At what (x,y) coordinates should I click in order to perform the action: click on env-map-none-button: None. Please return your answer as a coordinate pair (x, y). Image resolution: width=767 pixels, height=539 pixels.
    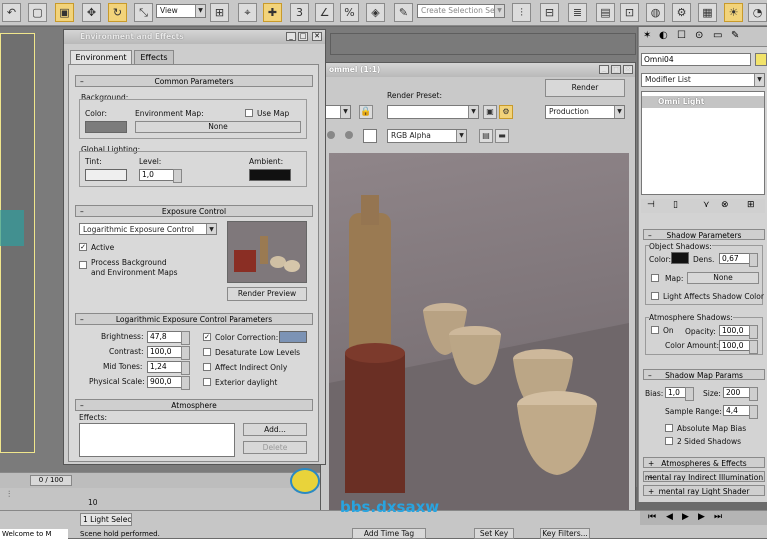
    Looking at the image, I should click on (218, 127).